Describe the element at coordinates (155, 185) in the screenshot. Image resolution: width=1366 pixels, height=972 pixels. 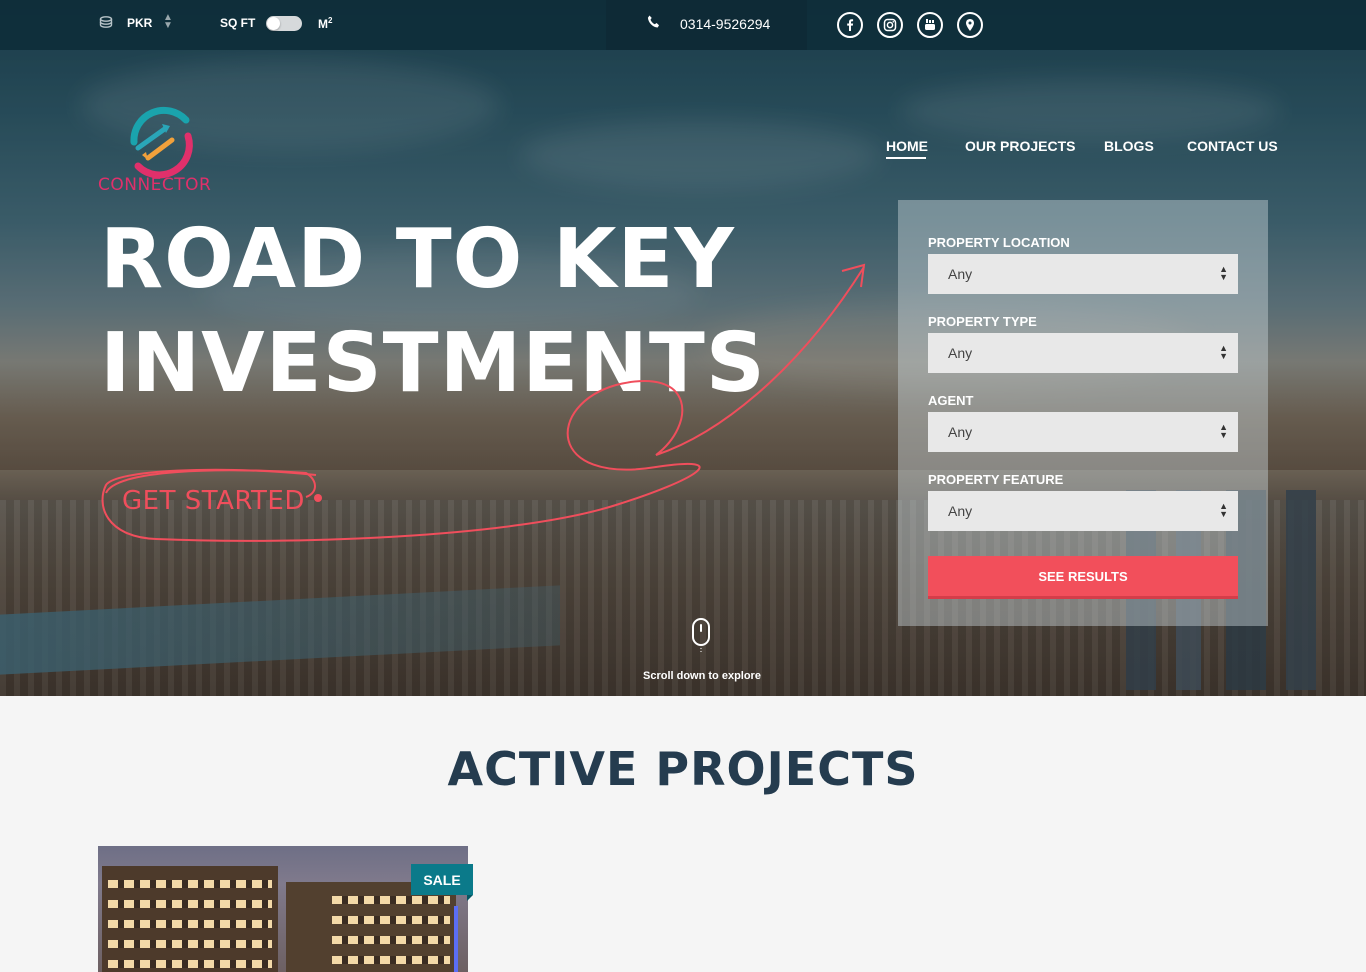
I see `logo-text: CONNECTOR` at that location.